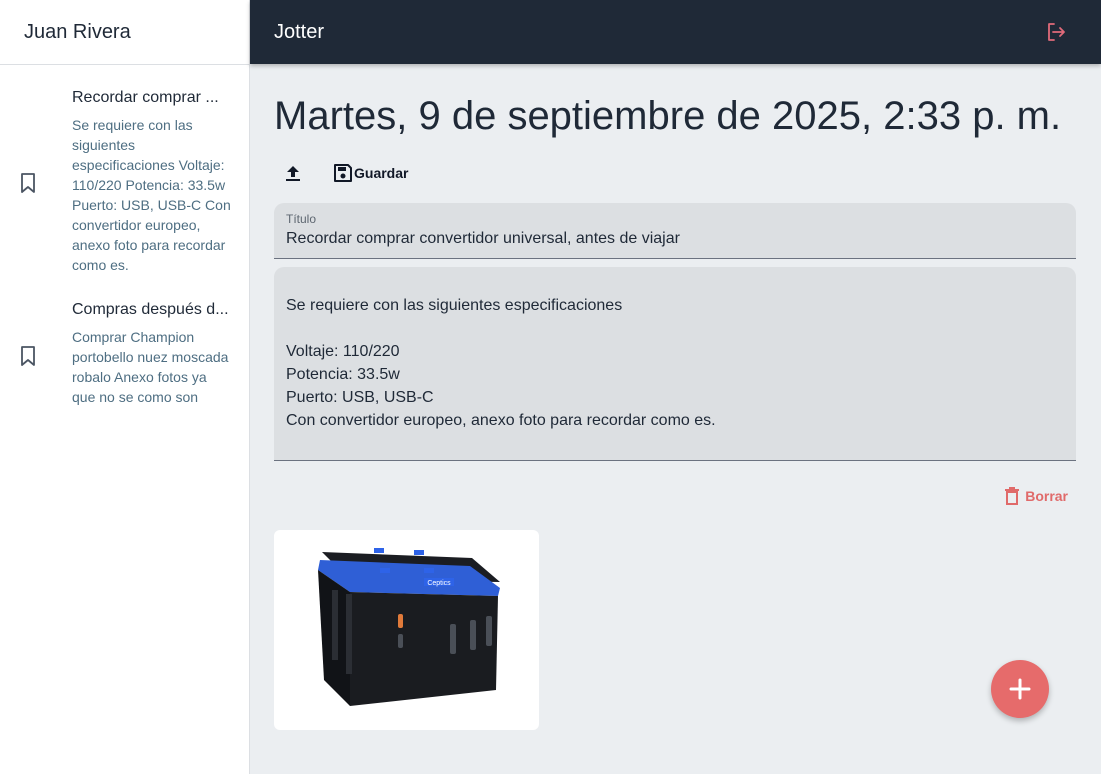 The width and height of the screenshot is (1101, 774). Describe the element at coordinates (675, 32) in the screenshot. I see `app-bar: Jotter` at that location.